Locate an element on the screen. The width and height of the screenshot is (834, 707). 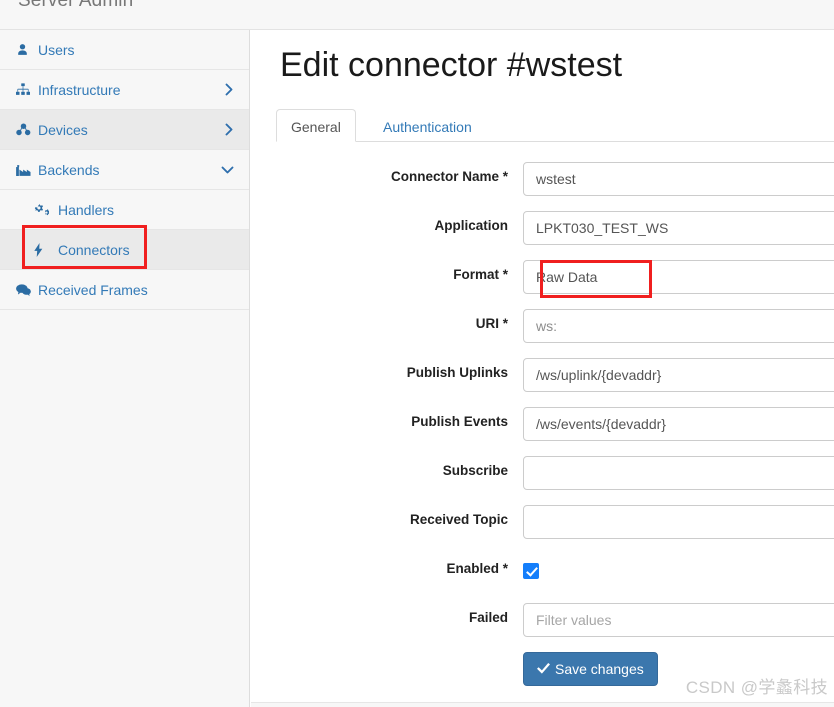
comments-icon is located at coordinates (27, 289).